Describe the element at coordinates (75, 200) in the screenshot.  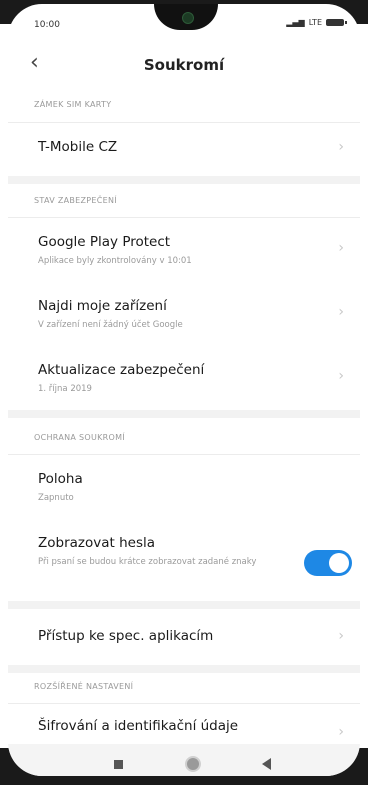
I see `section-label-security-status: STAV ZABEZPEČENÍ` at that location.